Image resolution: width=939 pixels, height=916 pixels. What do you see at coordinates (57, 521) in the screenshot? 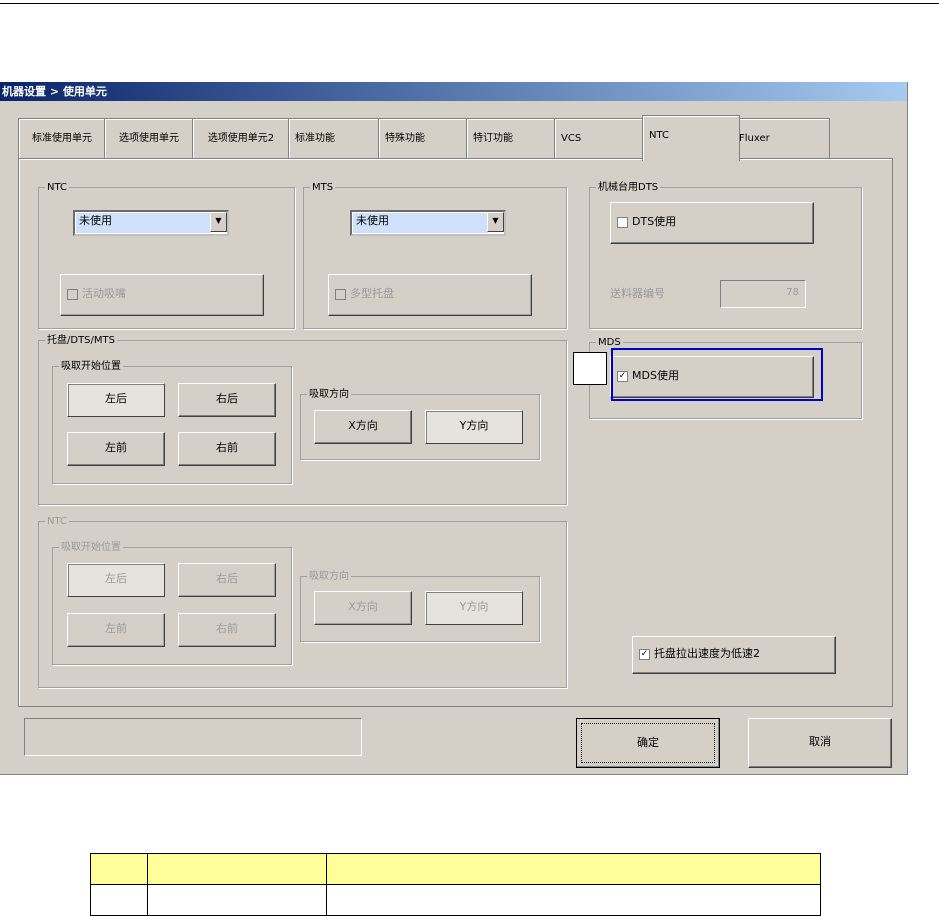
I see `ntc-pick-group-label: NTC` at bounding box center [57, 521].